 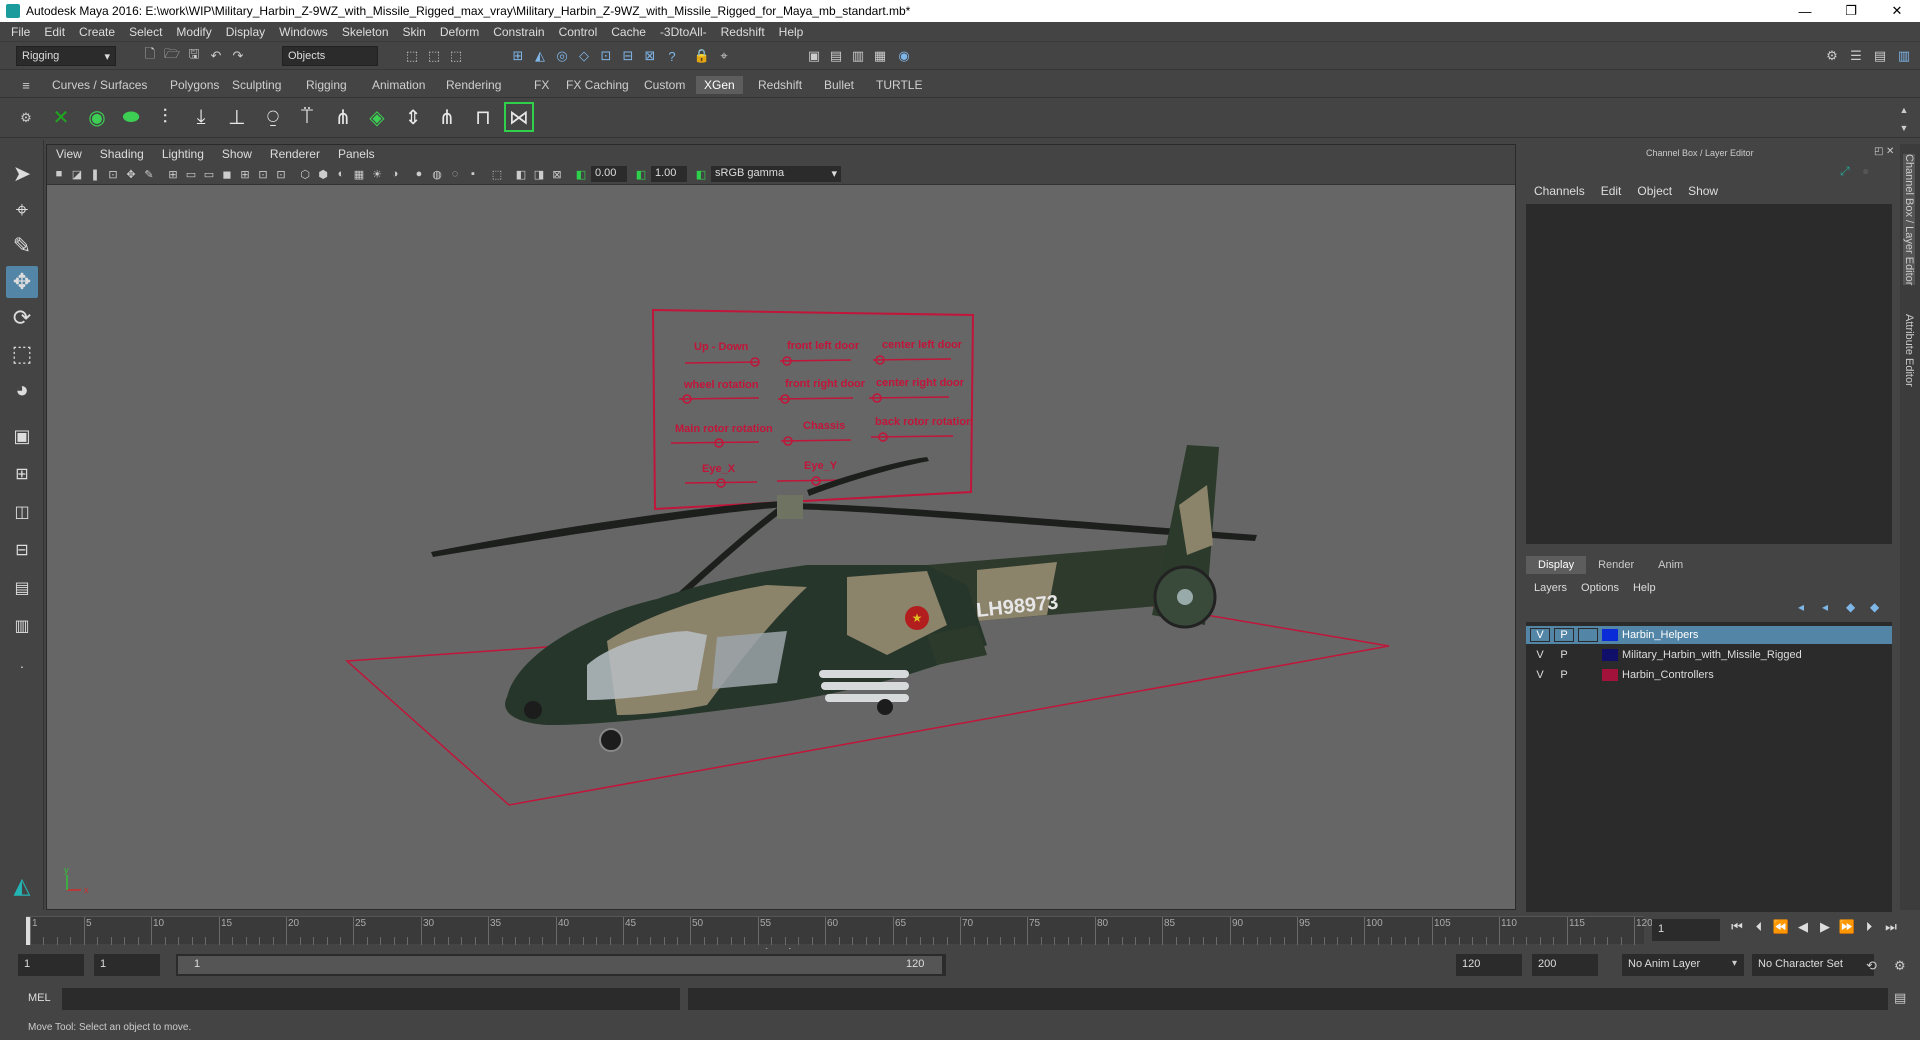 I want to click on xray-components-icon: ⊠, so click(x=557, y=174).